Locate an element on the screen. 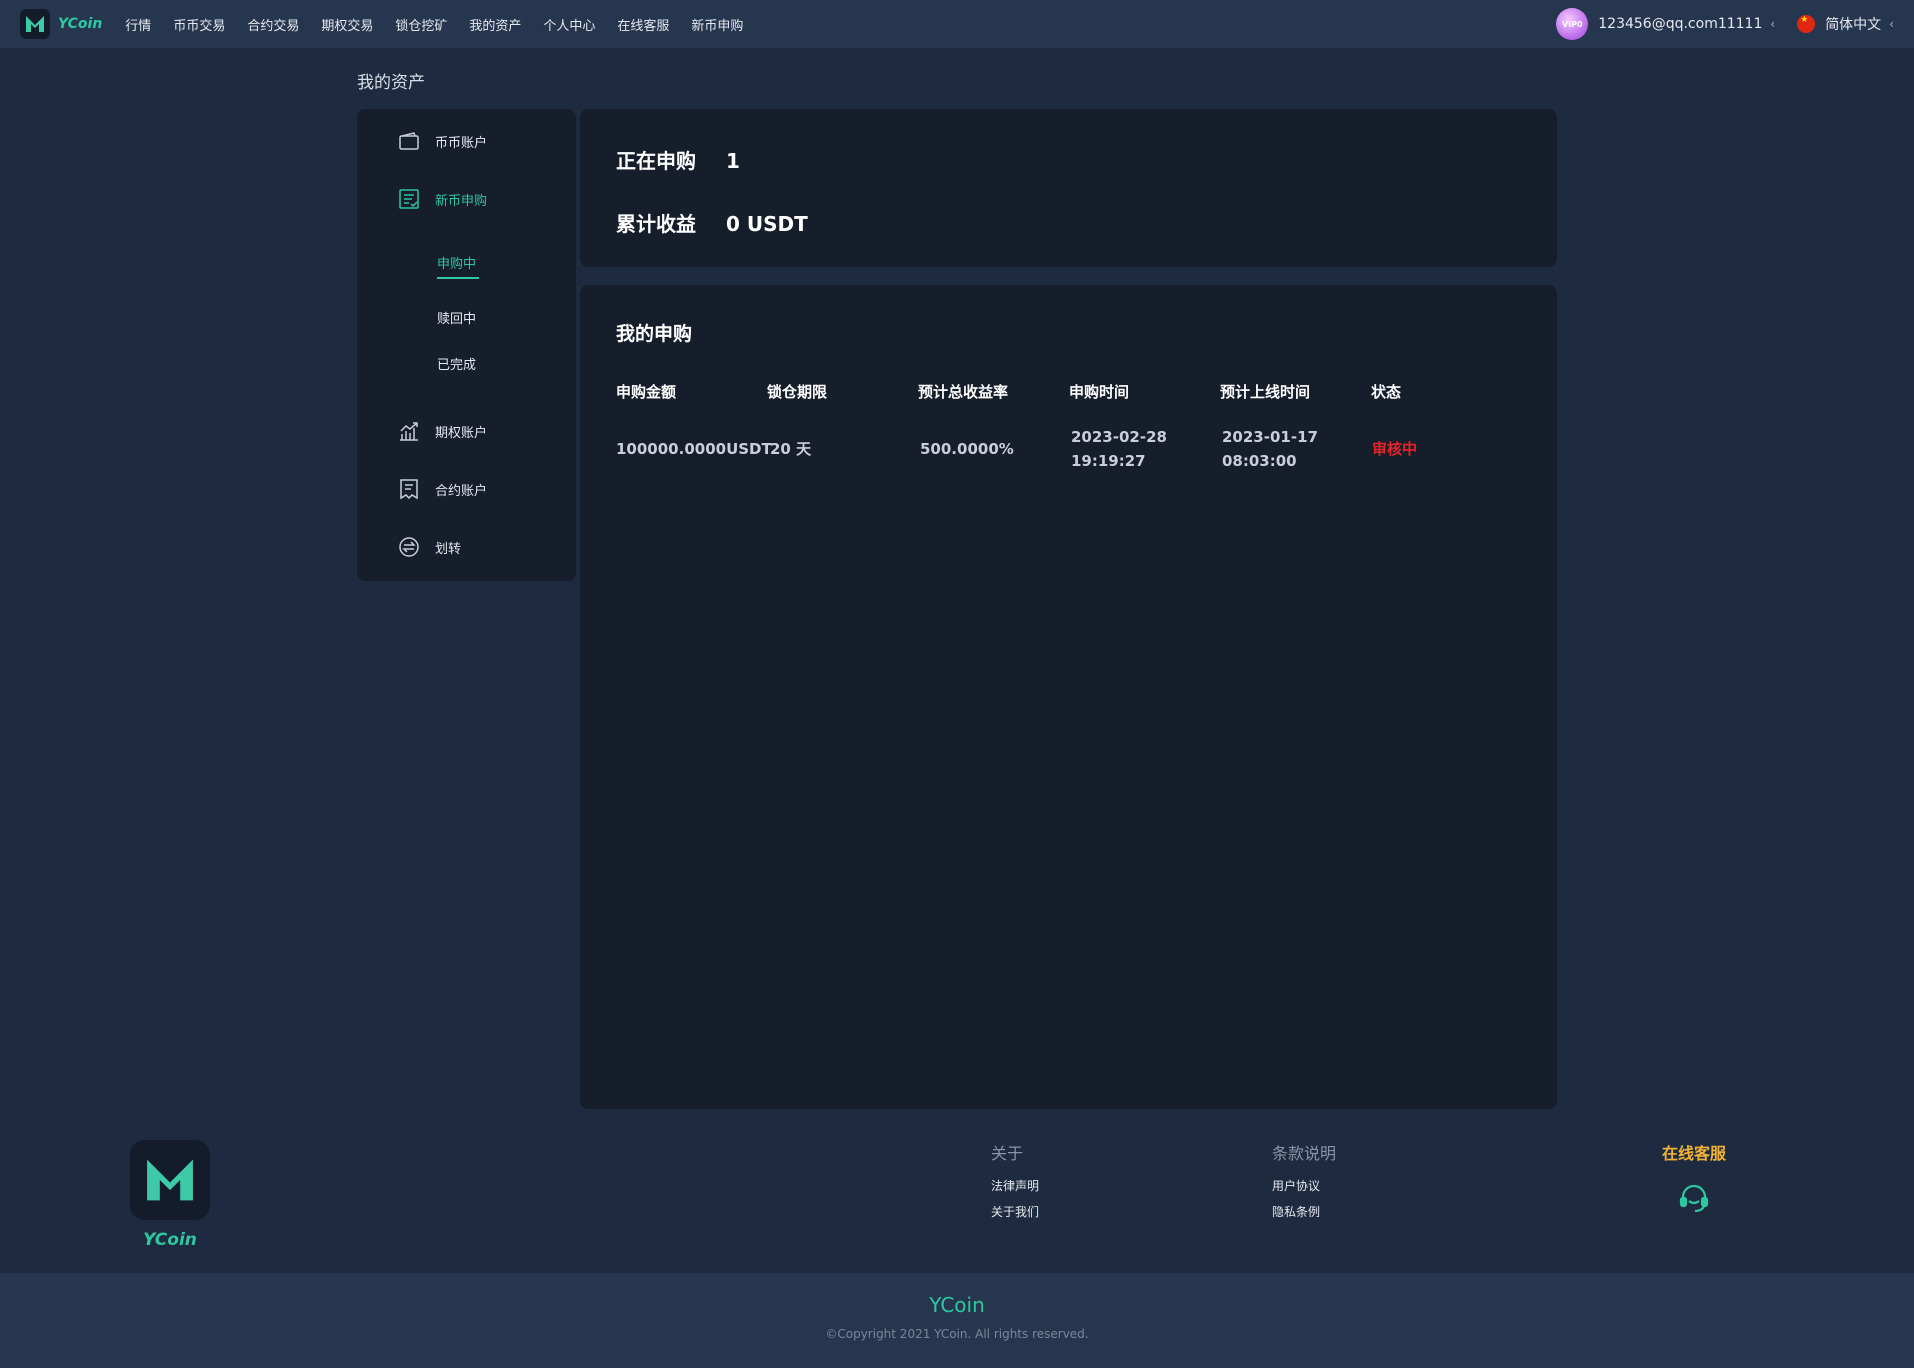 The height and width of the screenshot is (1368, 1914). vip-badge: VIP0 is located at coordinates (1572, 24).